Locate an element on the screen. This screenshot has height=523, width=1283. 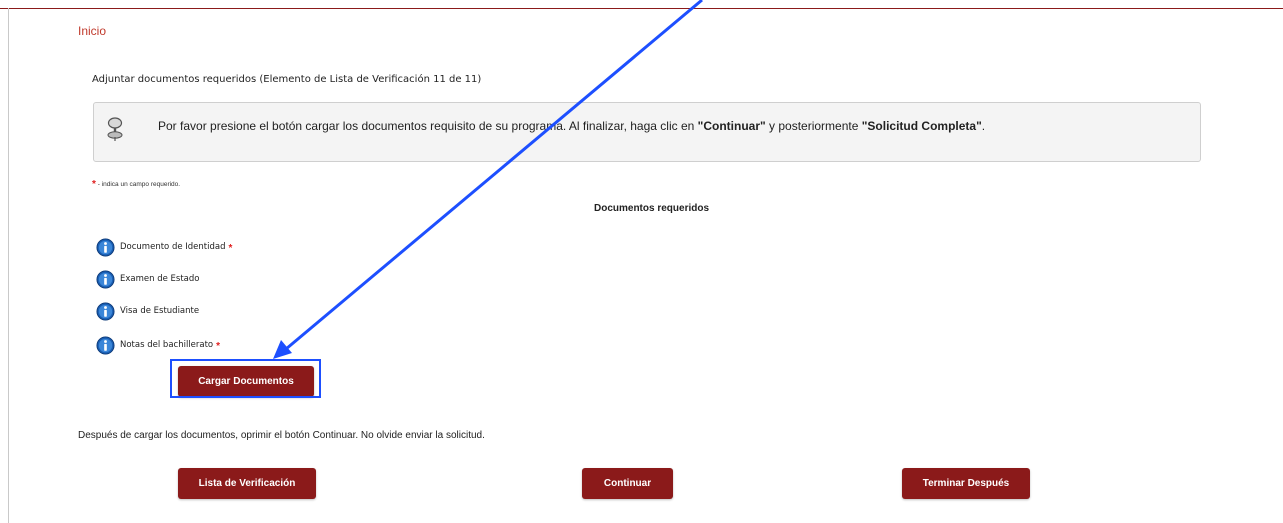
document-label: Visa de Estudiante is located at coordinates (160, 311).